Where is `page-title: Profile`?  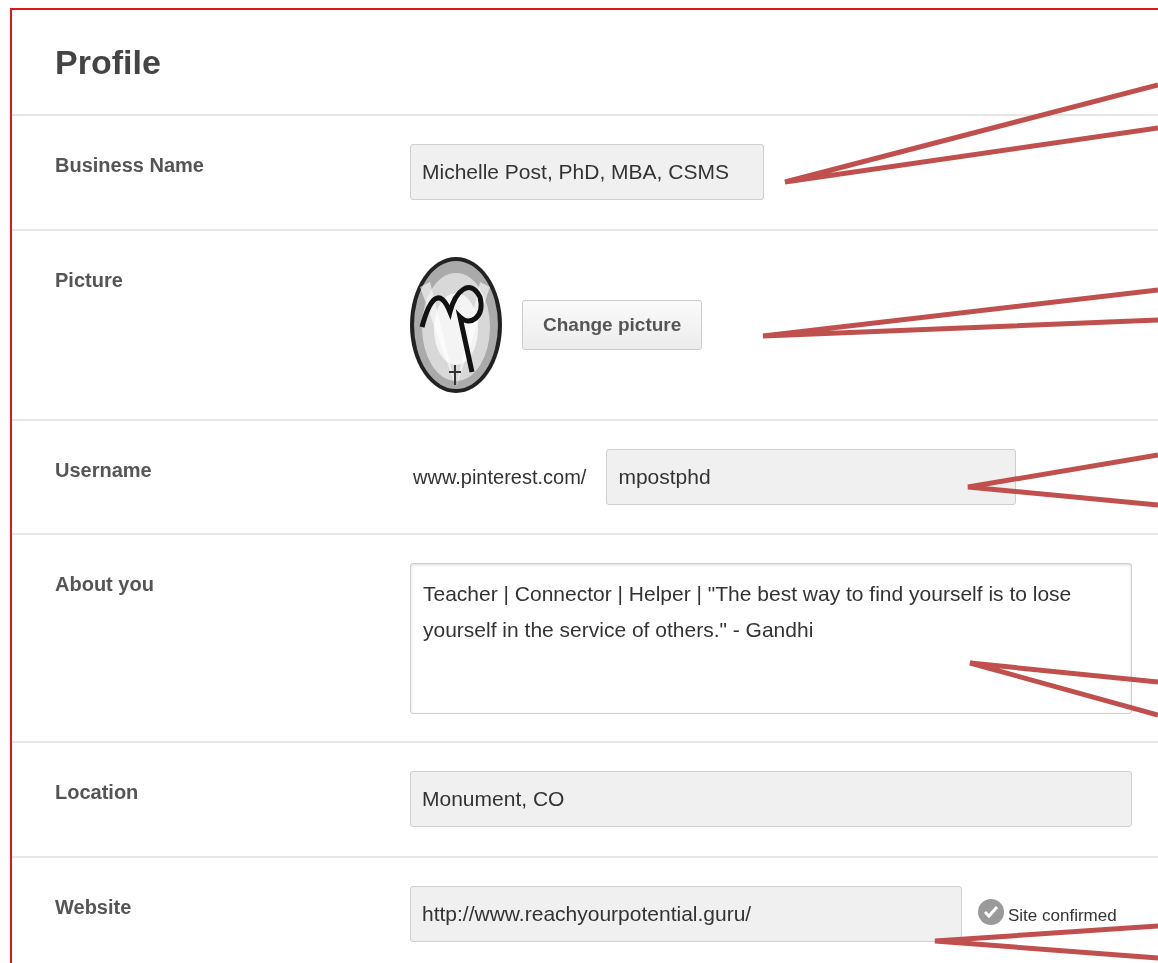 page-title: Profile is located at coordinates (108, 62).